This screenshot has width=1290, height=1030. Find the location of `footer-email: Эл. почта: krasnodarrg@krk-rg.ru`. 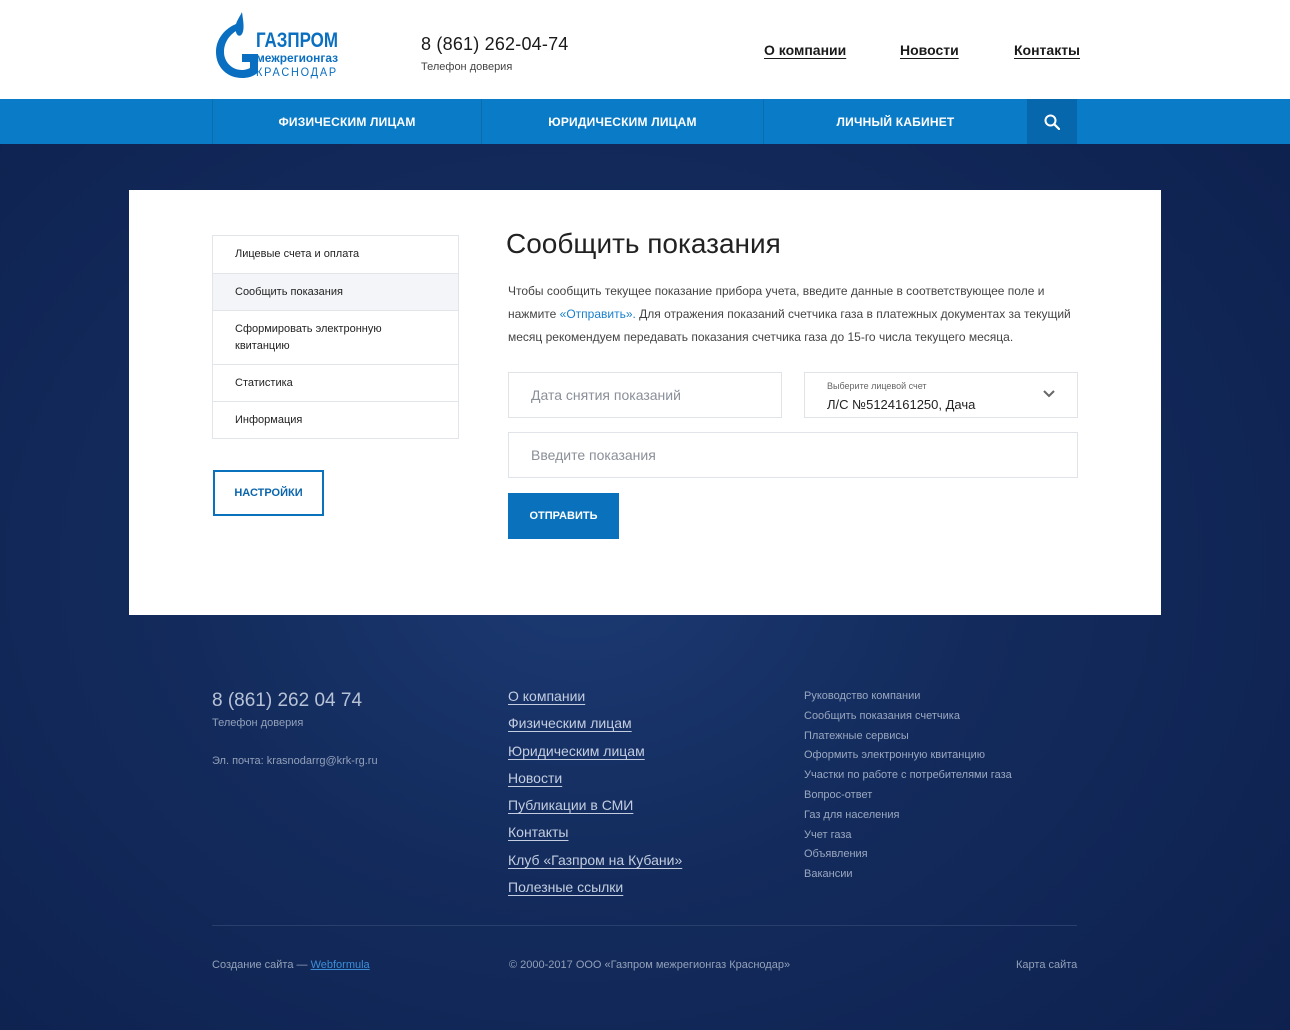

footer-email: Эл. почта: krasnodarrg@krk-rg.ru is located at coordinates (295, 761).